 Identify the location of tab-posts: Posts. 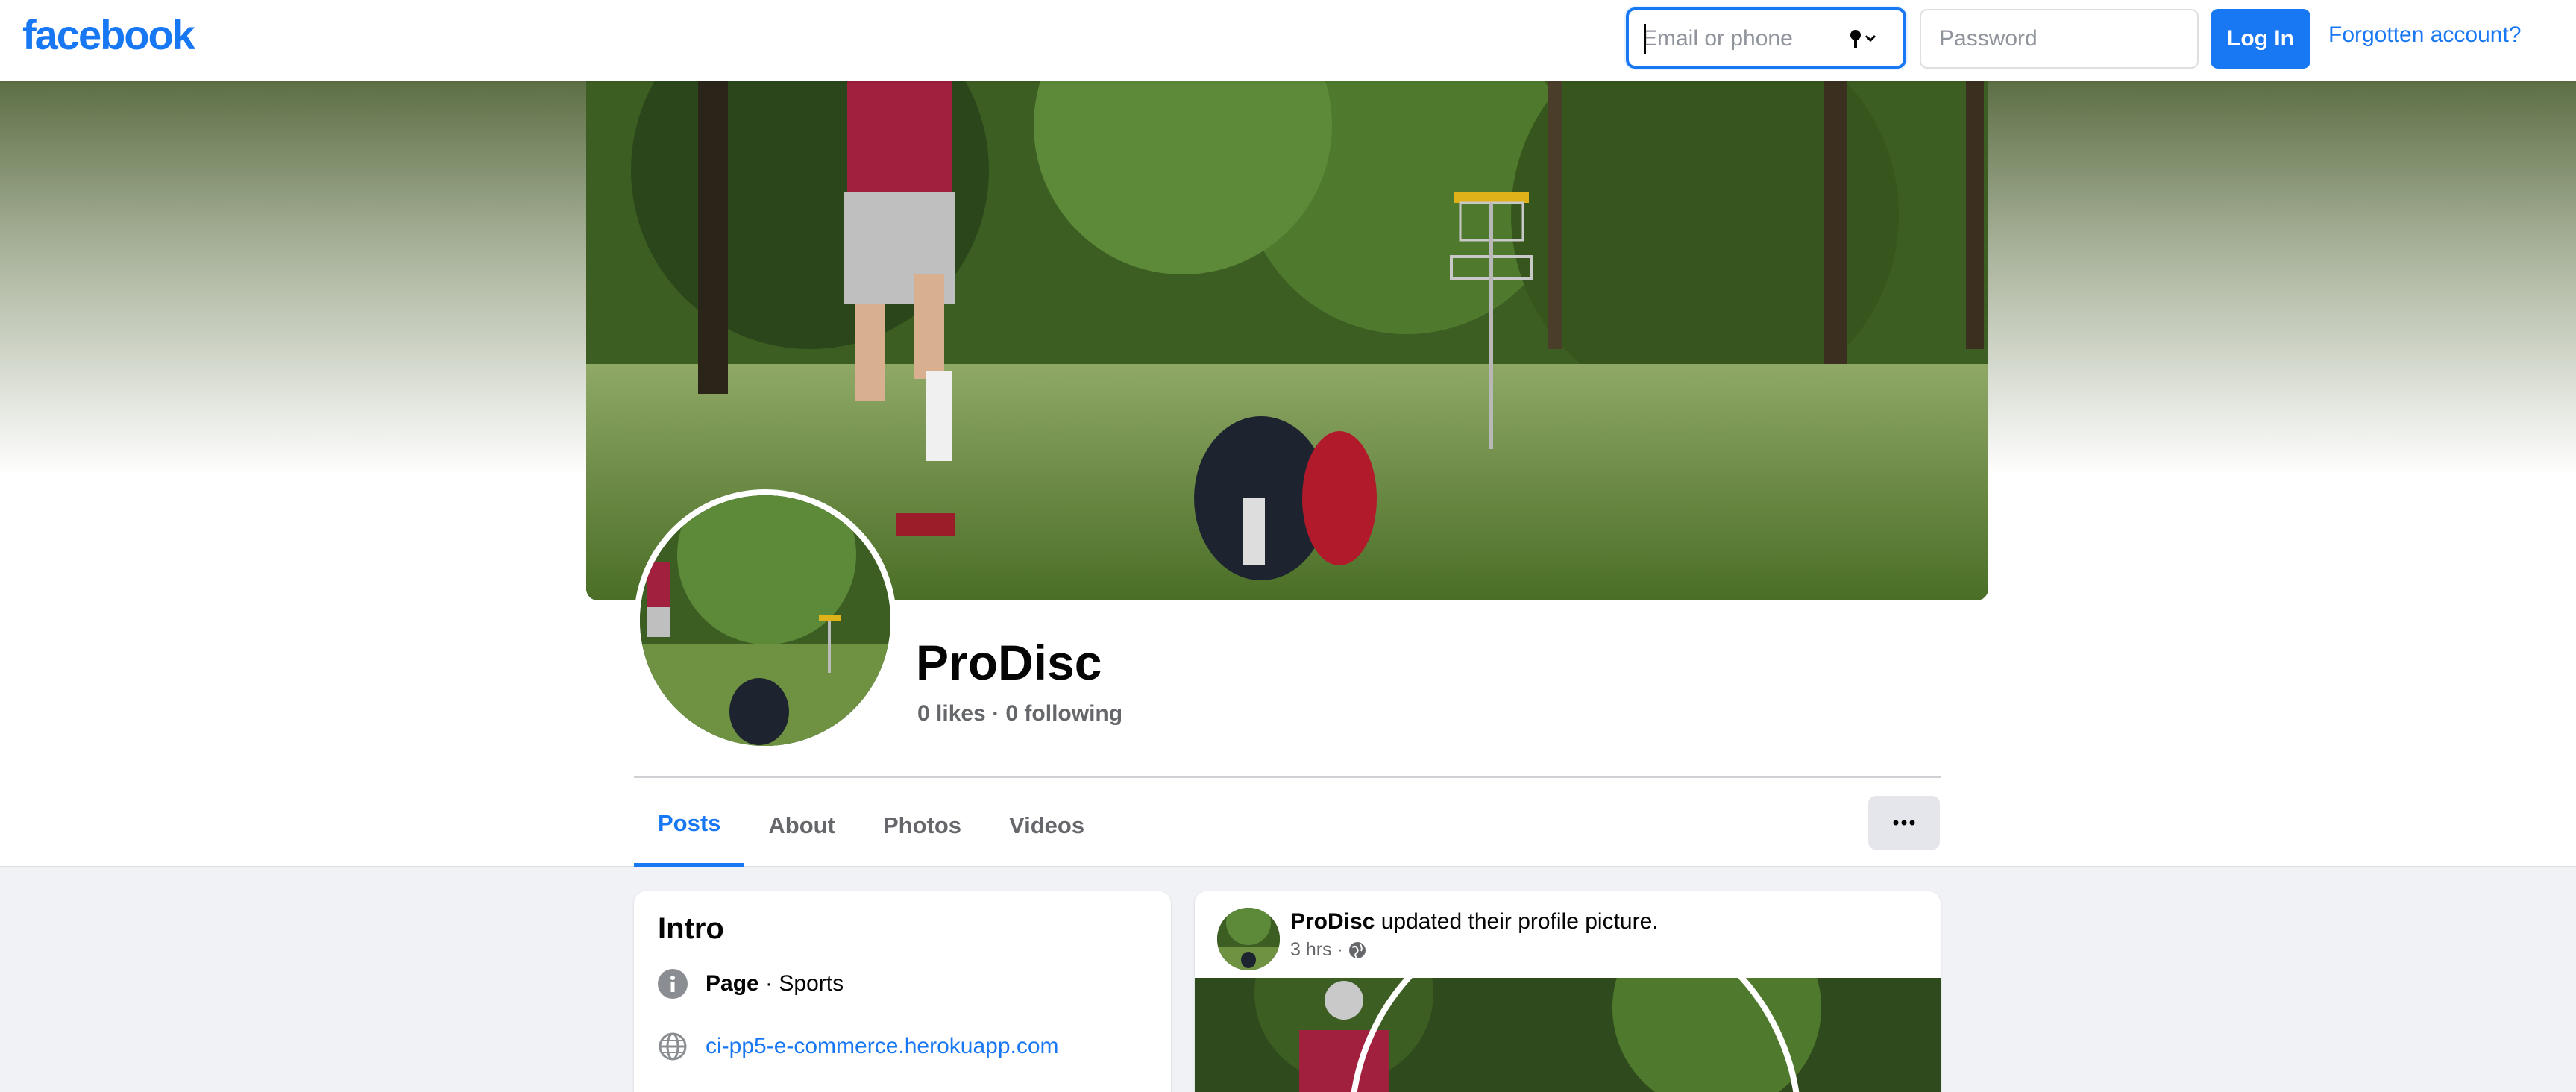
(690, 825).